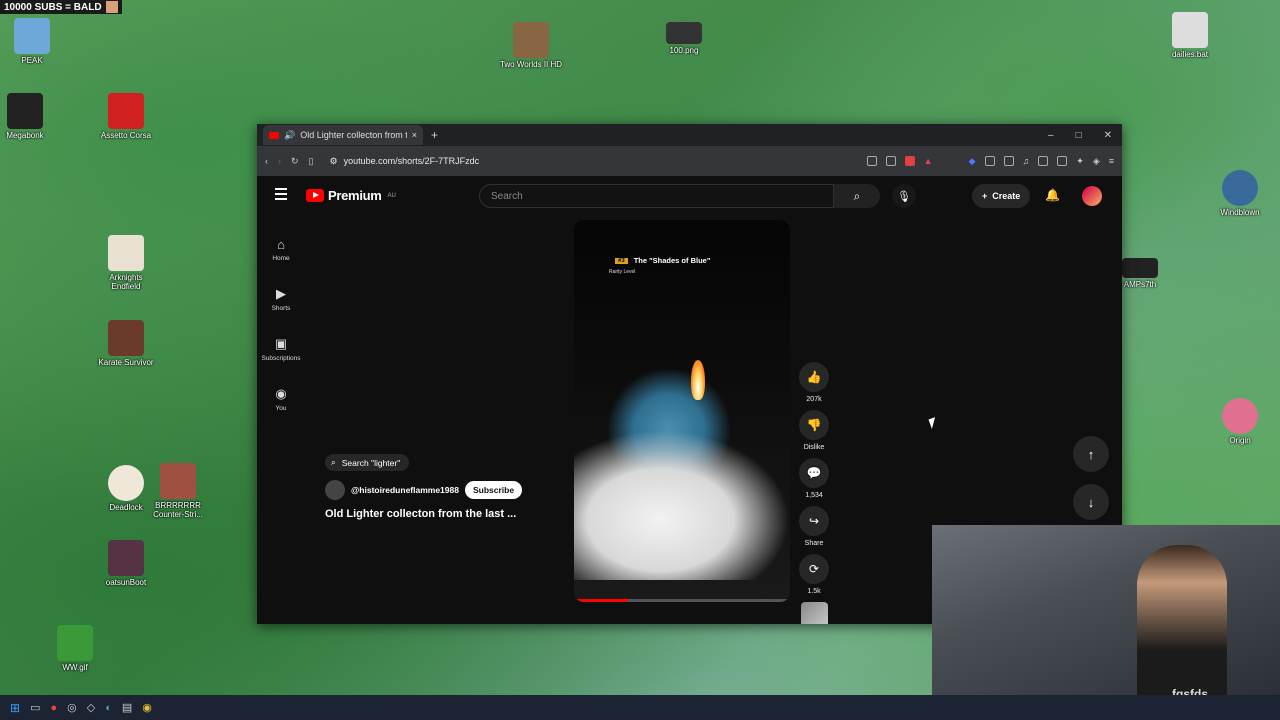 The width and height of the screenshot is (1280, 720). I want to click on gloved-hand-image, so click(682, 505).